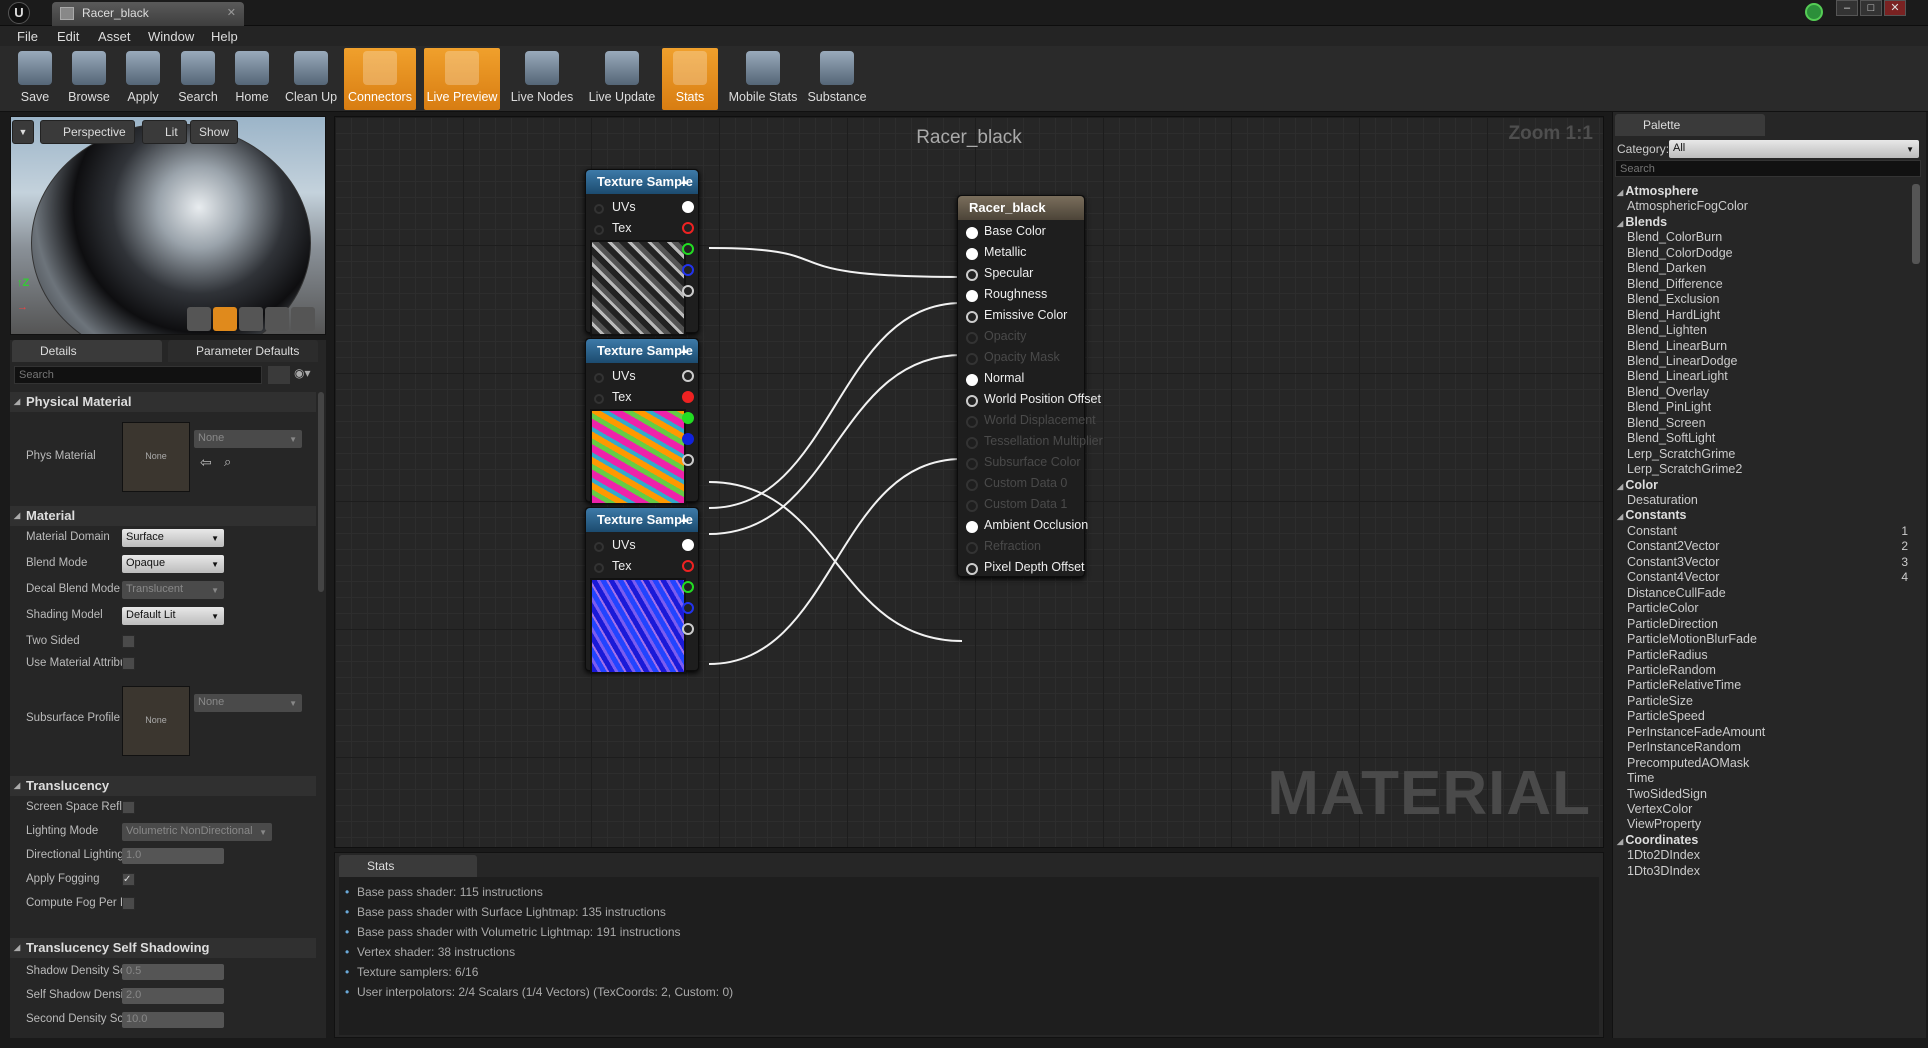  Describe the element at coordinates (462, 79) in the screenshot. I see `toolbar-live-preview-button: Live Preview` at that location.